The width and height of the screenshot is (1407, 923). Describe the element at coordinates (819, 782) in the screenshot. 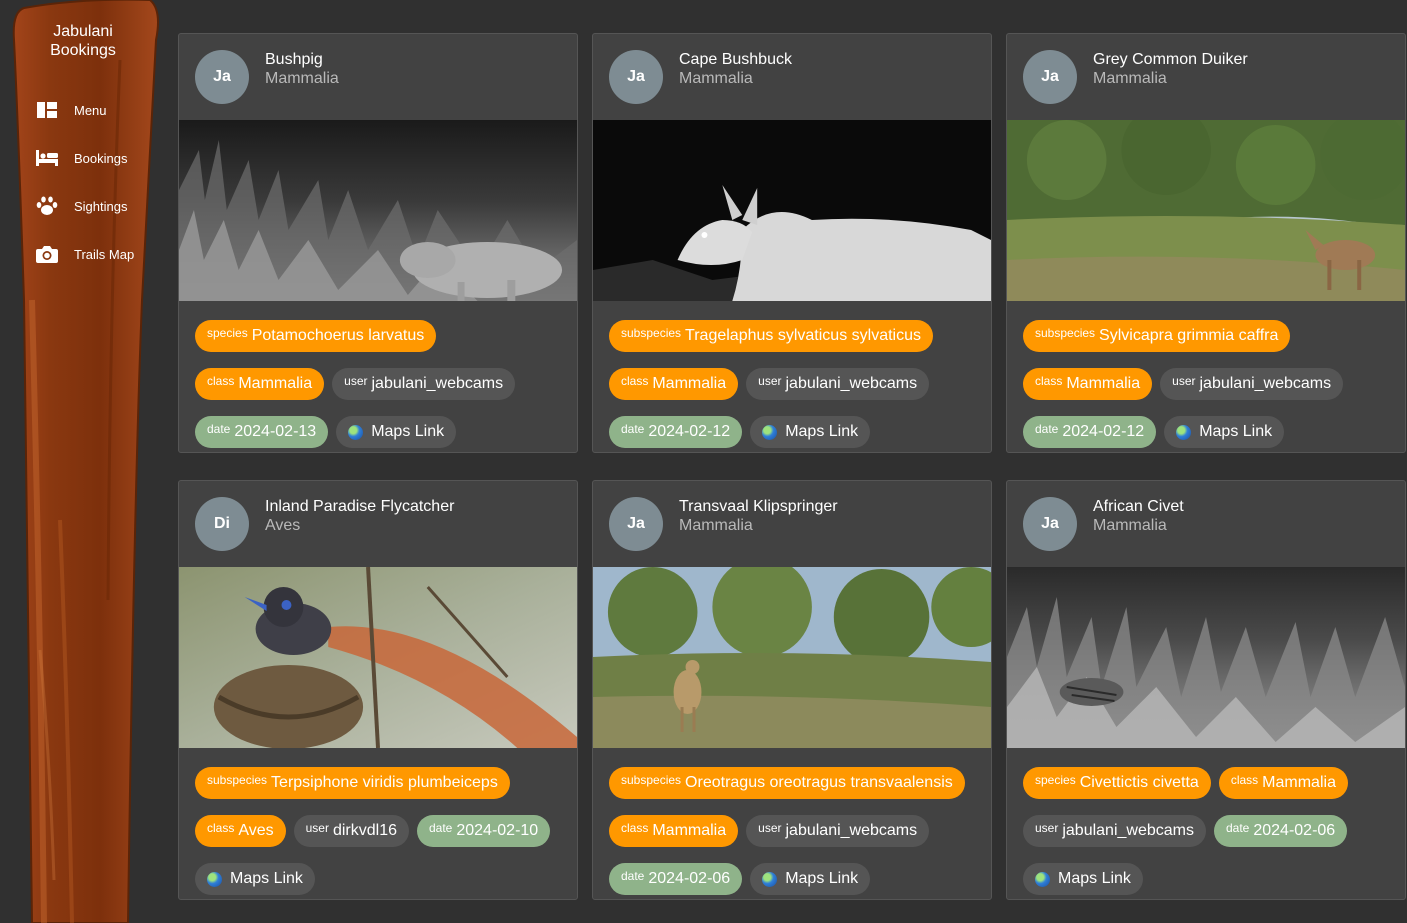

I see `chip-value: Oreotragus oreotragus transvaalensis` at that location.